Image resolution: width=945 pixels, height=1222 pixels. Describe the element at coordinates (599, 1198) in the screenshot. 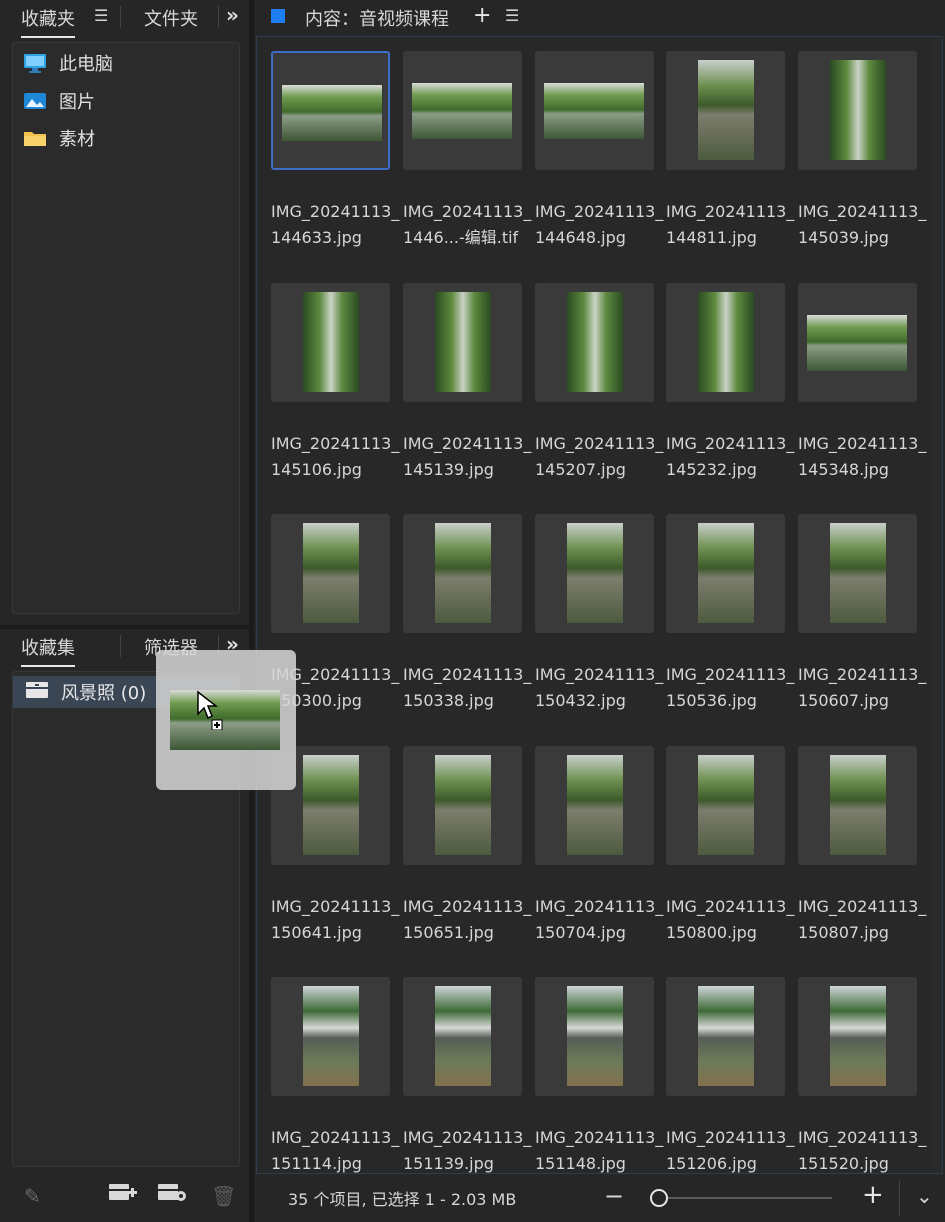

I see `status-bar: 35 个项目, 已选择 1 - 2.03 MB − + ⌄` at that location.